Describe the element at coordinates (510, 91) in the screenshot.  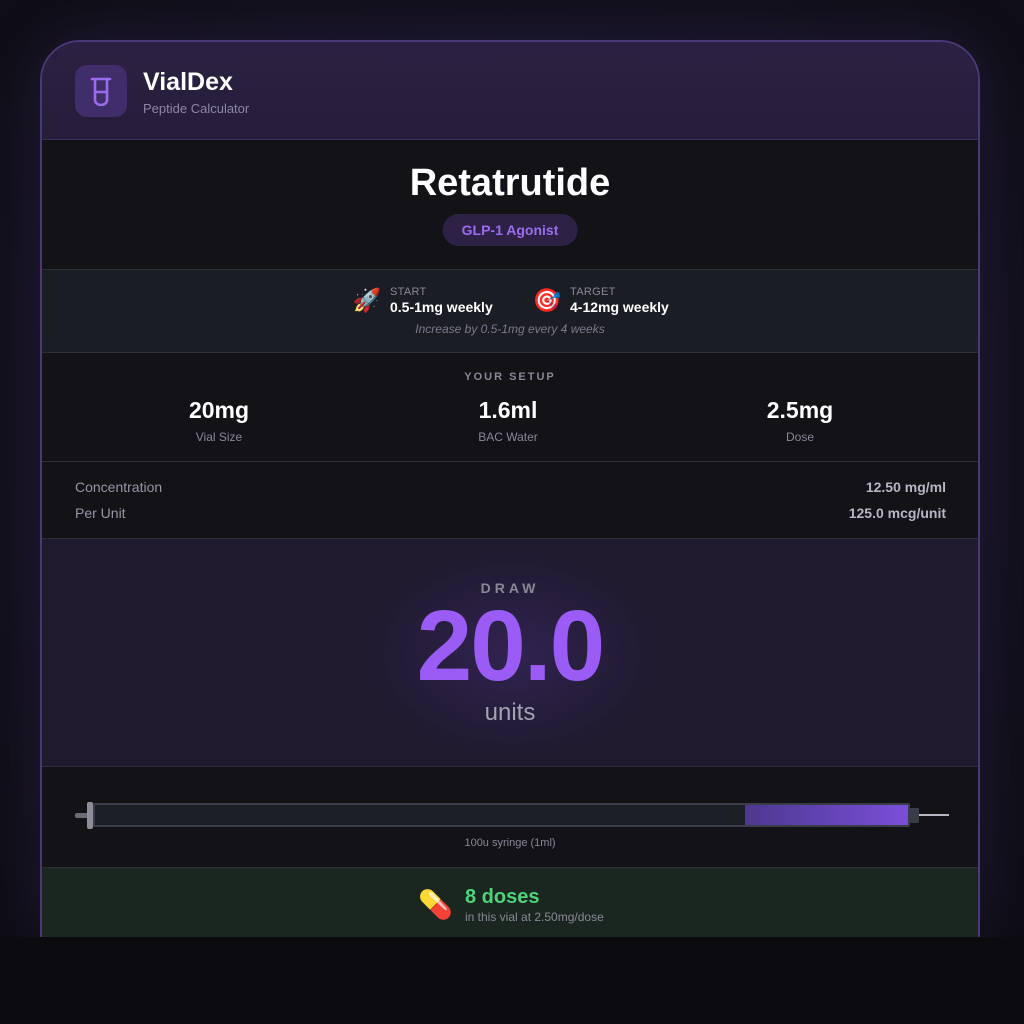
I see `app-header: VialDex Peptide Calculator` at that location.